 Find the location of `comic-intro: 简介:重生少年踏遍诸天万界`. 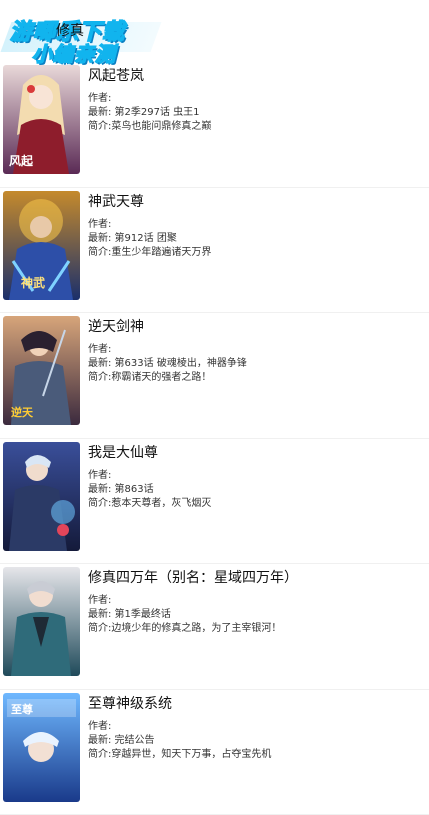

comic-intro: 简介:重生少年踏遍诸天万界 is located at coordinates (255, 253).